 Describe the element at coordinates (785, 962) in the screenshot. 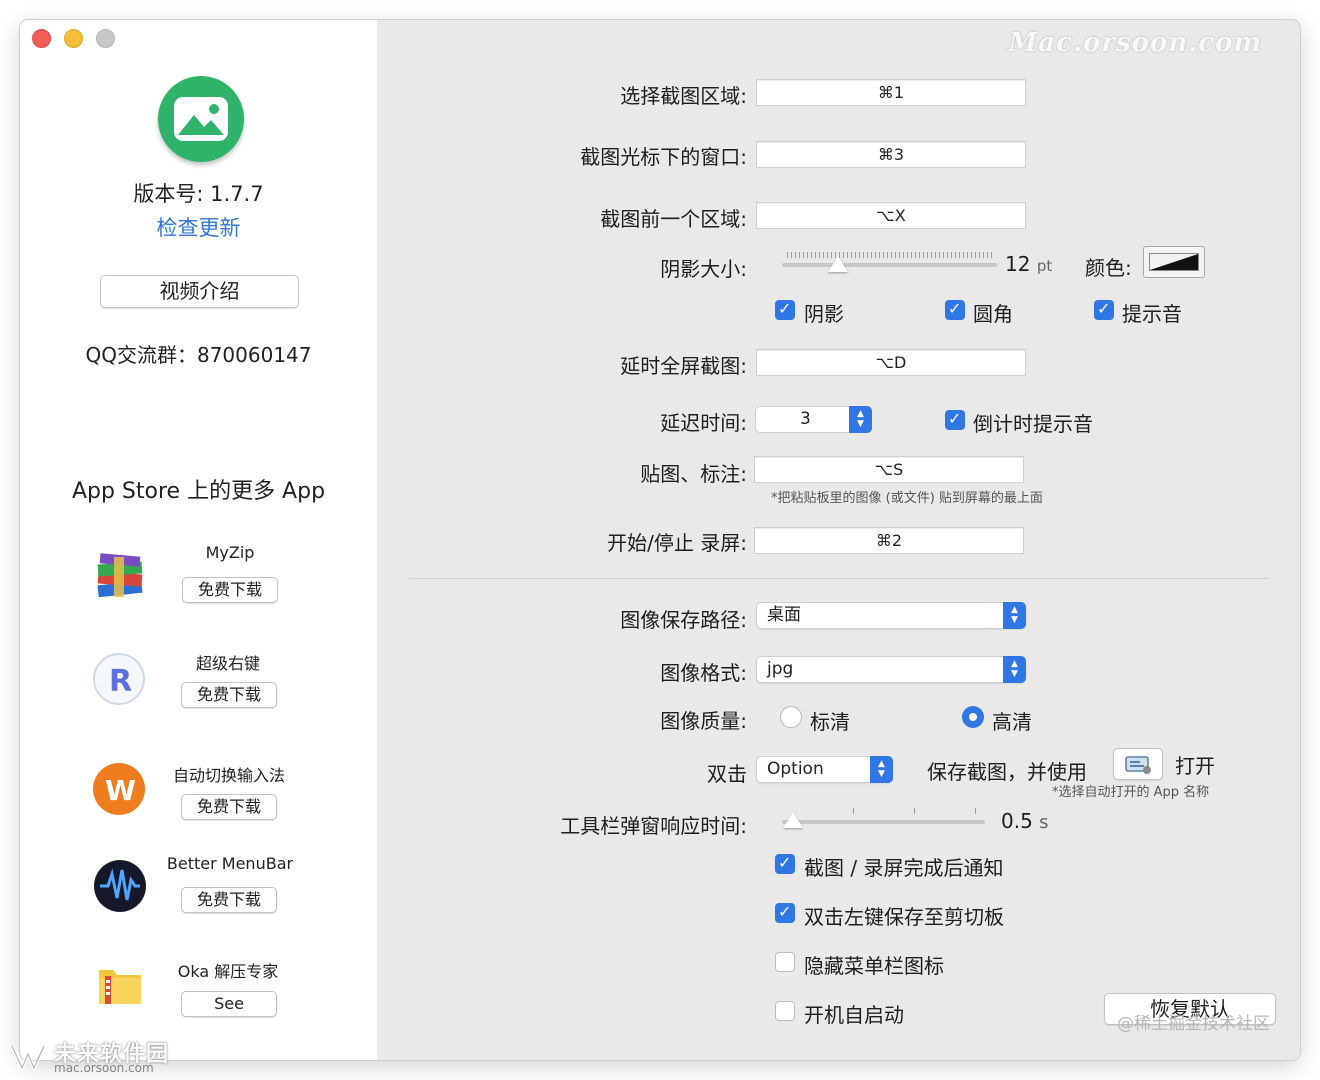

I see `hide-menubar-icon-checkbox` at that location.